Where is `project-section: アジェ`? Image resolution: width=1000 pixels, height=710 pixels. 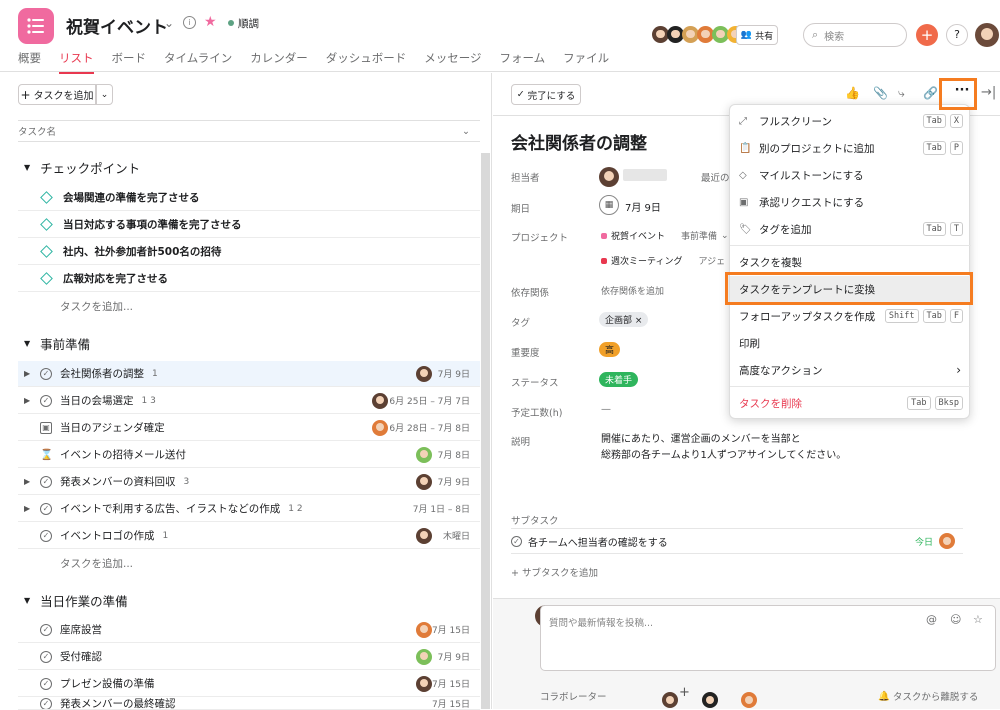
project-section: アジェ is located at coordinates (711, 260).